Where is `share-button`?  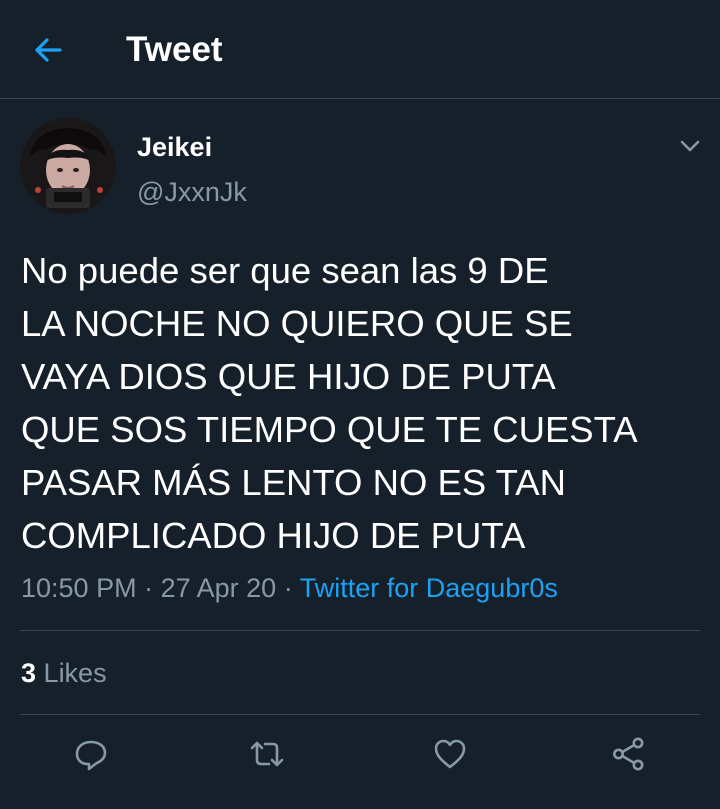 share-button is located at coordinates (629, 754).